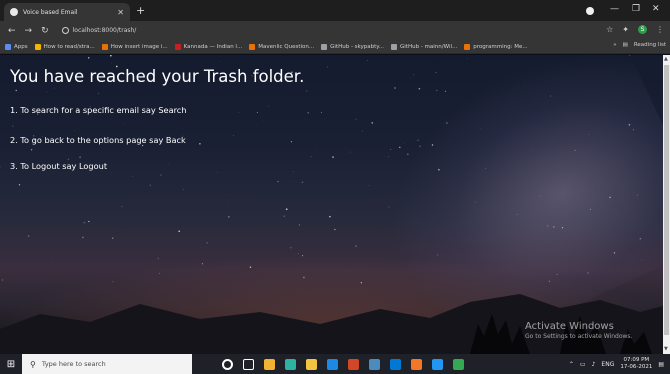 This screenshot has width=670, height=374. Describe the element at coordinates (332, 364) in the screenshot. I see `mail-icon` at that location.